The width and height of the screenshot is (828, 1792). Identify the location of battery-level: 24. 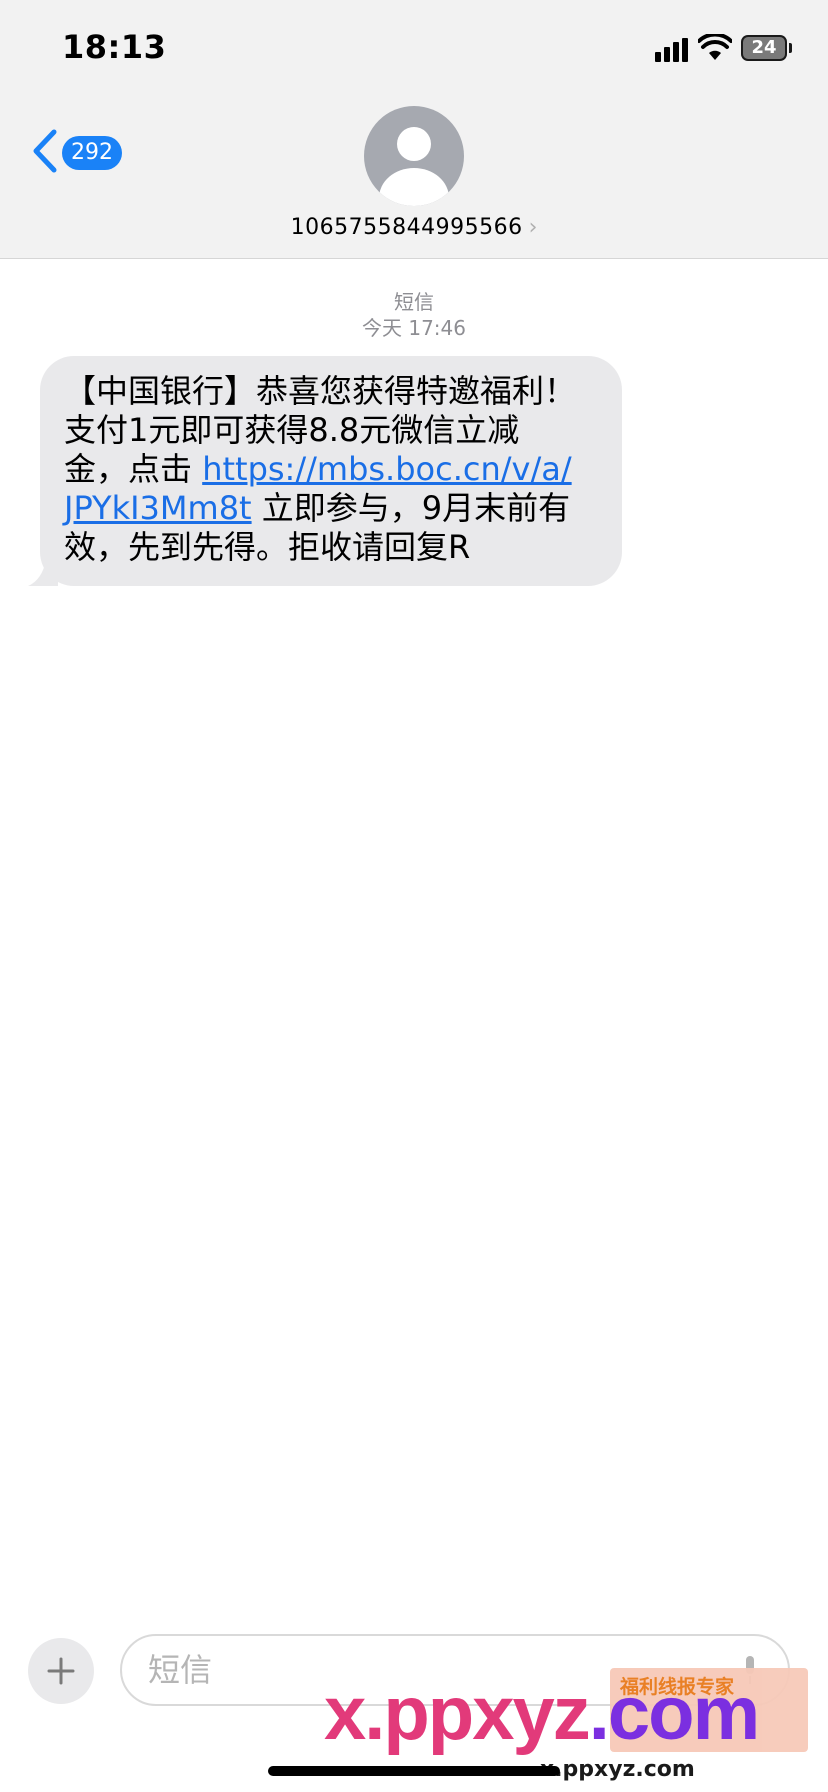
(764, 47).